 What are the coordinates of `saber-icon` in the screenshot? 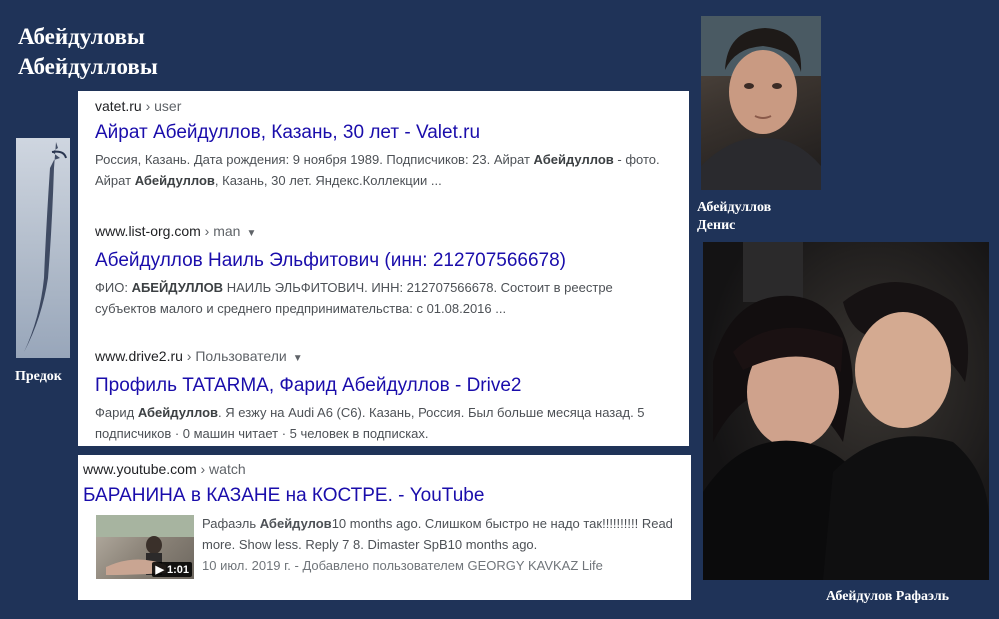 It's located at (45, 247).